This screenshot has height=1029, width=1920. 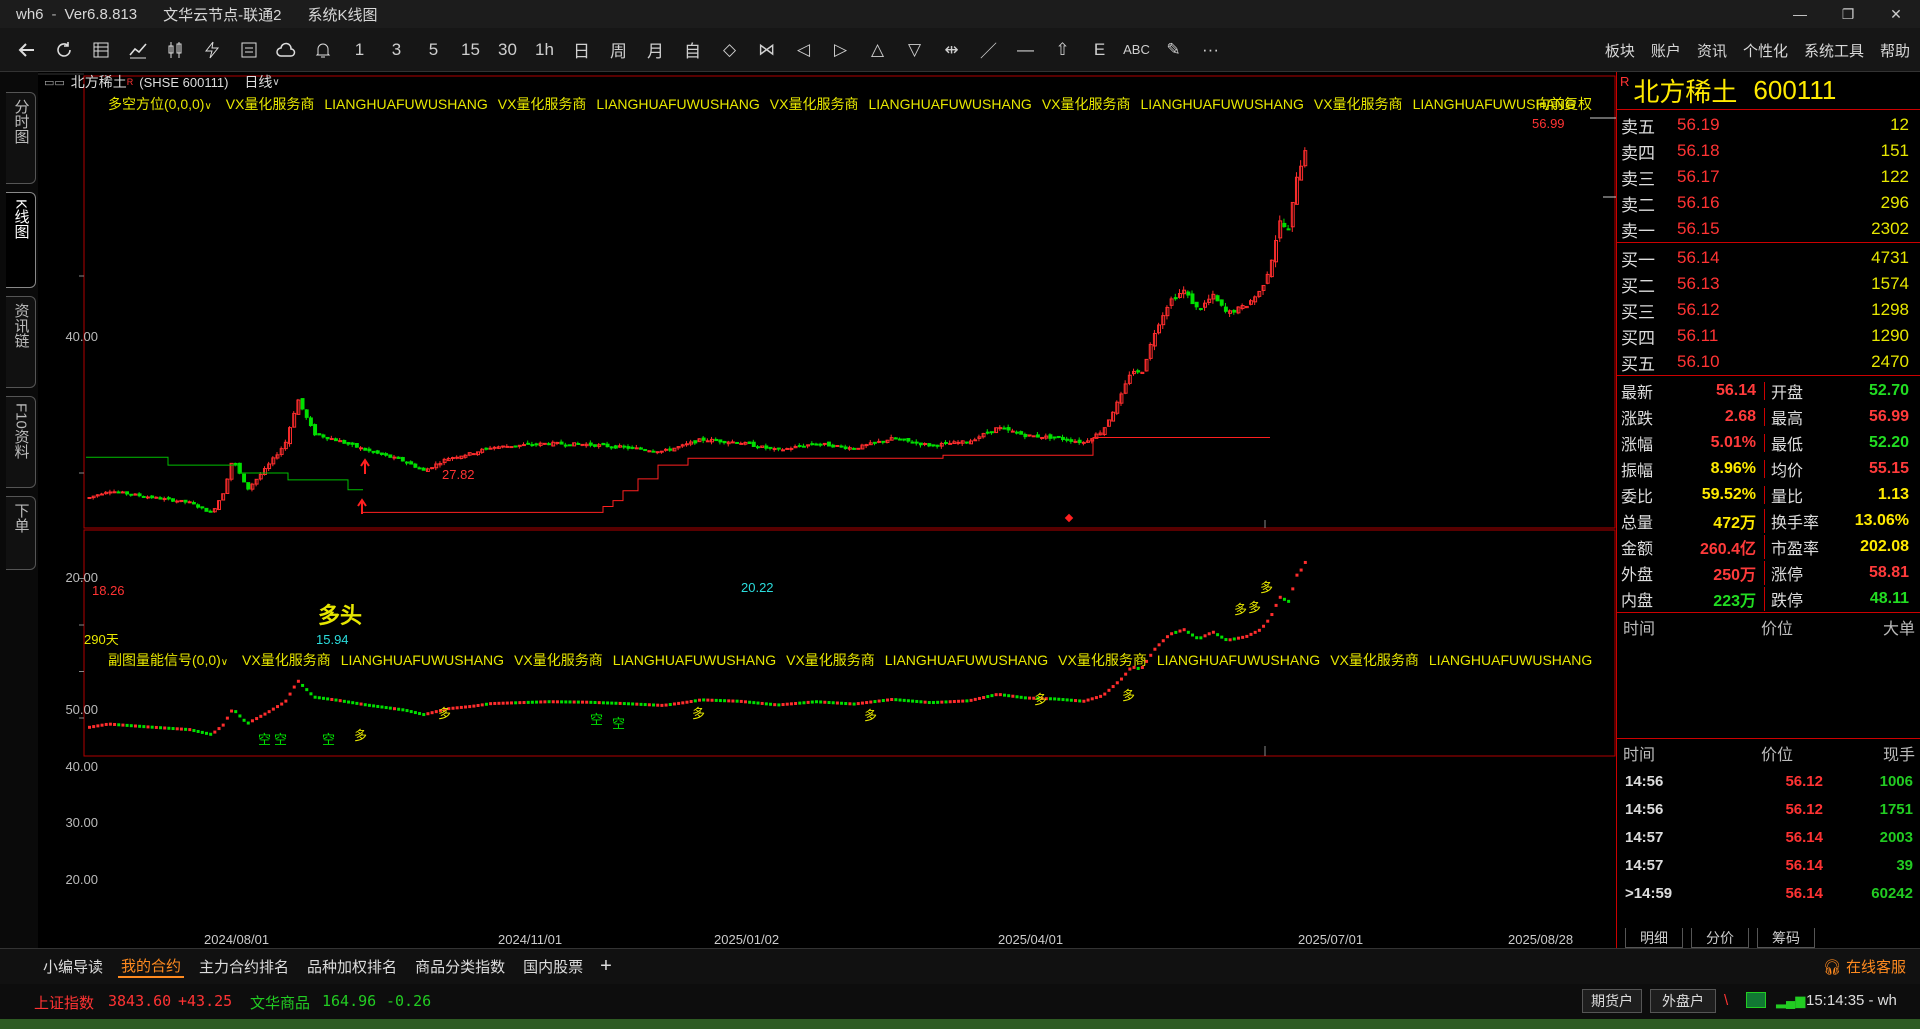 What do you see at coordinates (26, 50) in the screenshot?
I see `back-icon` at bounding box center [26, 50].